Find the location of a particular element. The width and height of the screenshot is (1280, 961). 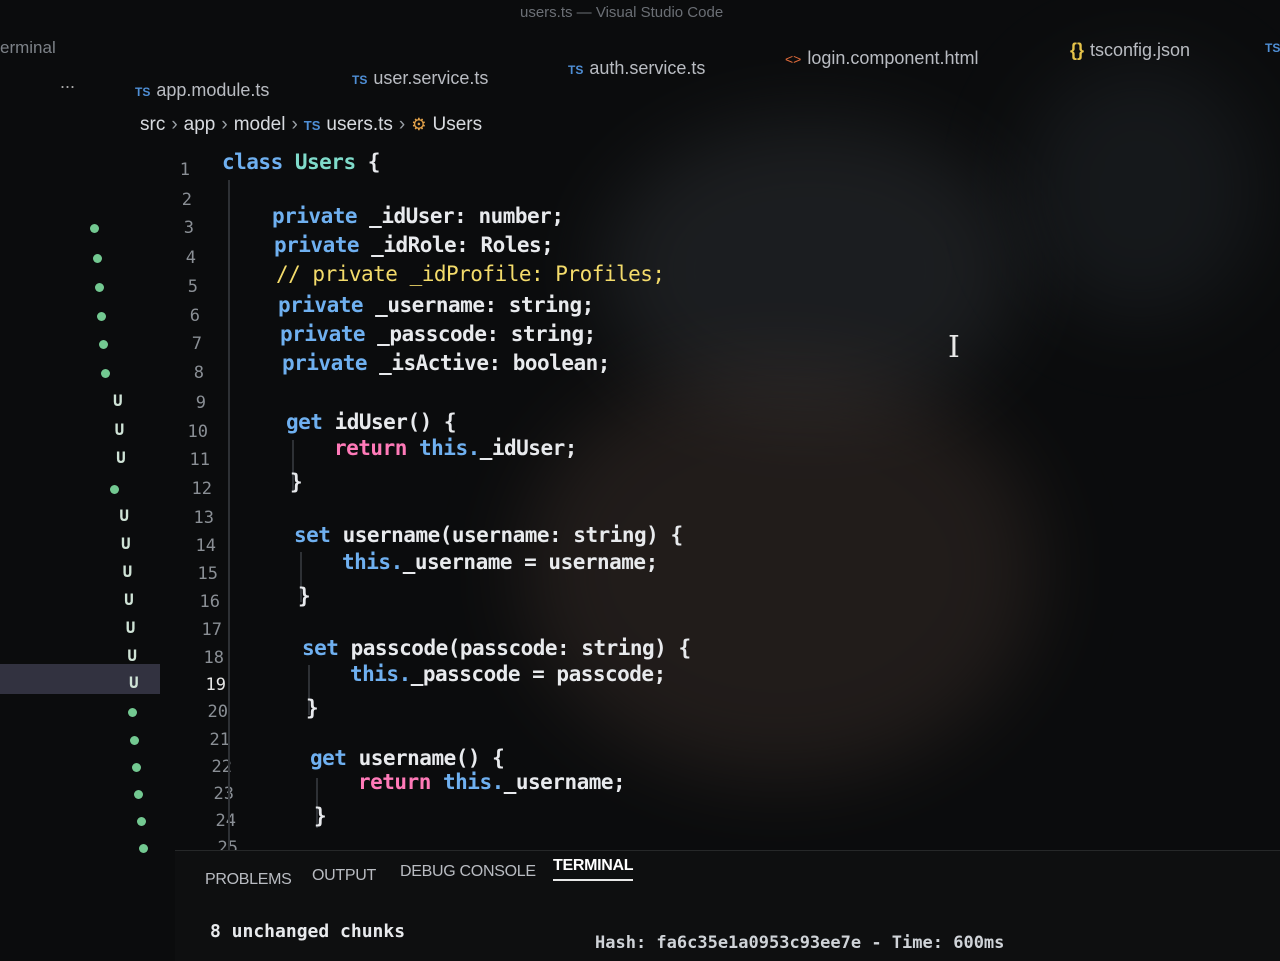

code-line-1: class Users { is located at coordinates (301, 162).